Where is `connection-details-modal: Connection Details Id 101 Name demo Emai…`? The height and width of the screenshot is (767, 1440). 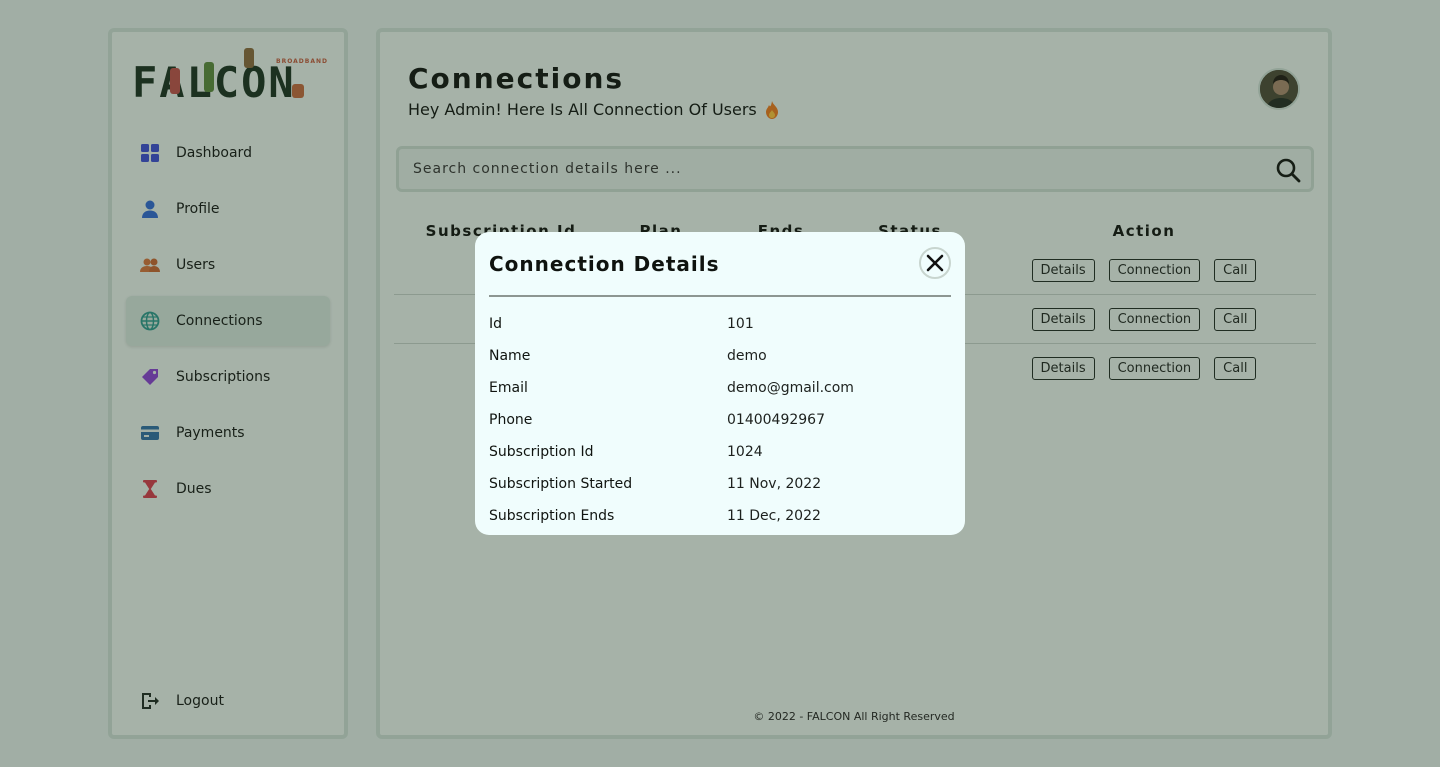 connection-details-modal: Connection Details Id 101 Name demo Emai… is located at coordinates (720, 383).